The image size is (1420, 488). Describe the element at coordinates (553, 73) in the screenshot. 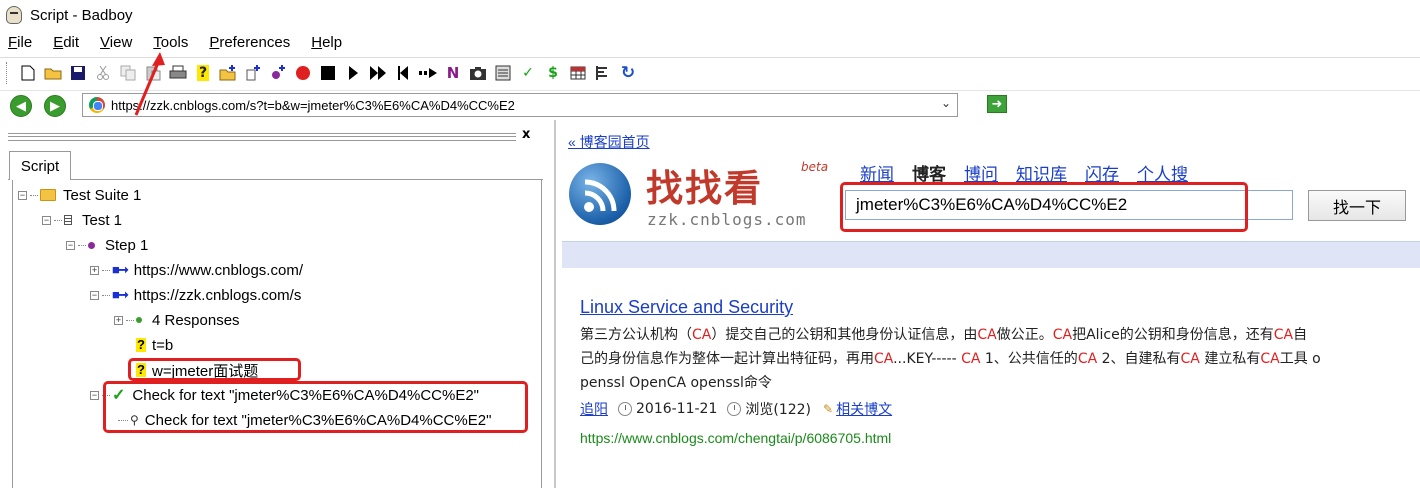

I see `variable-icon: $` at that location.